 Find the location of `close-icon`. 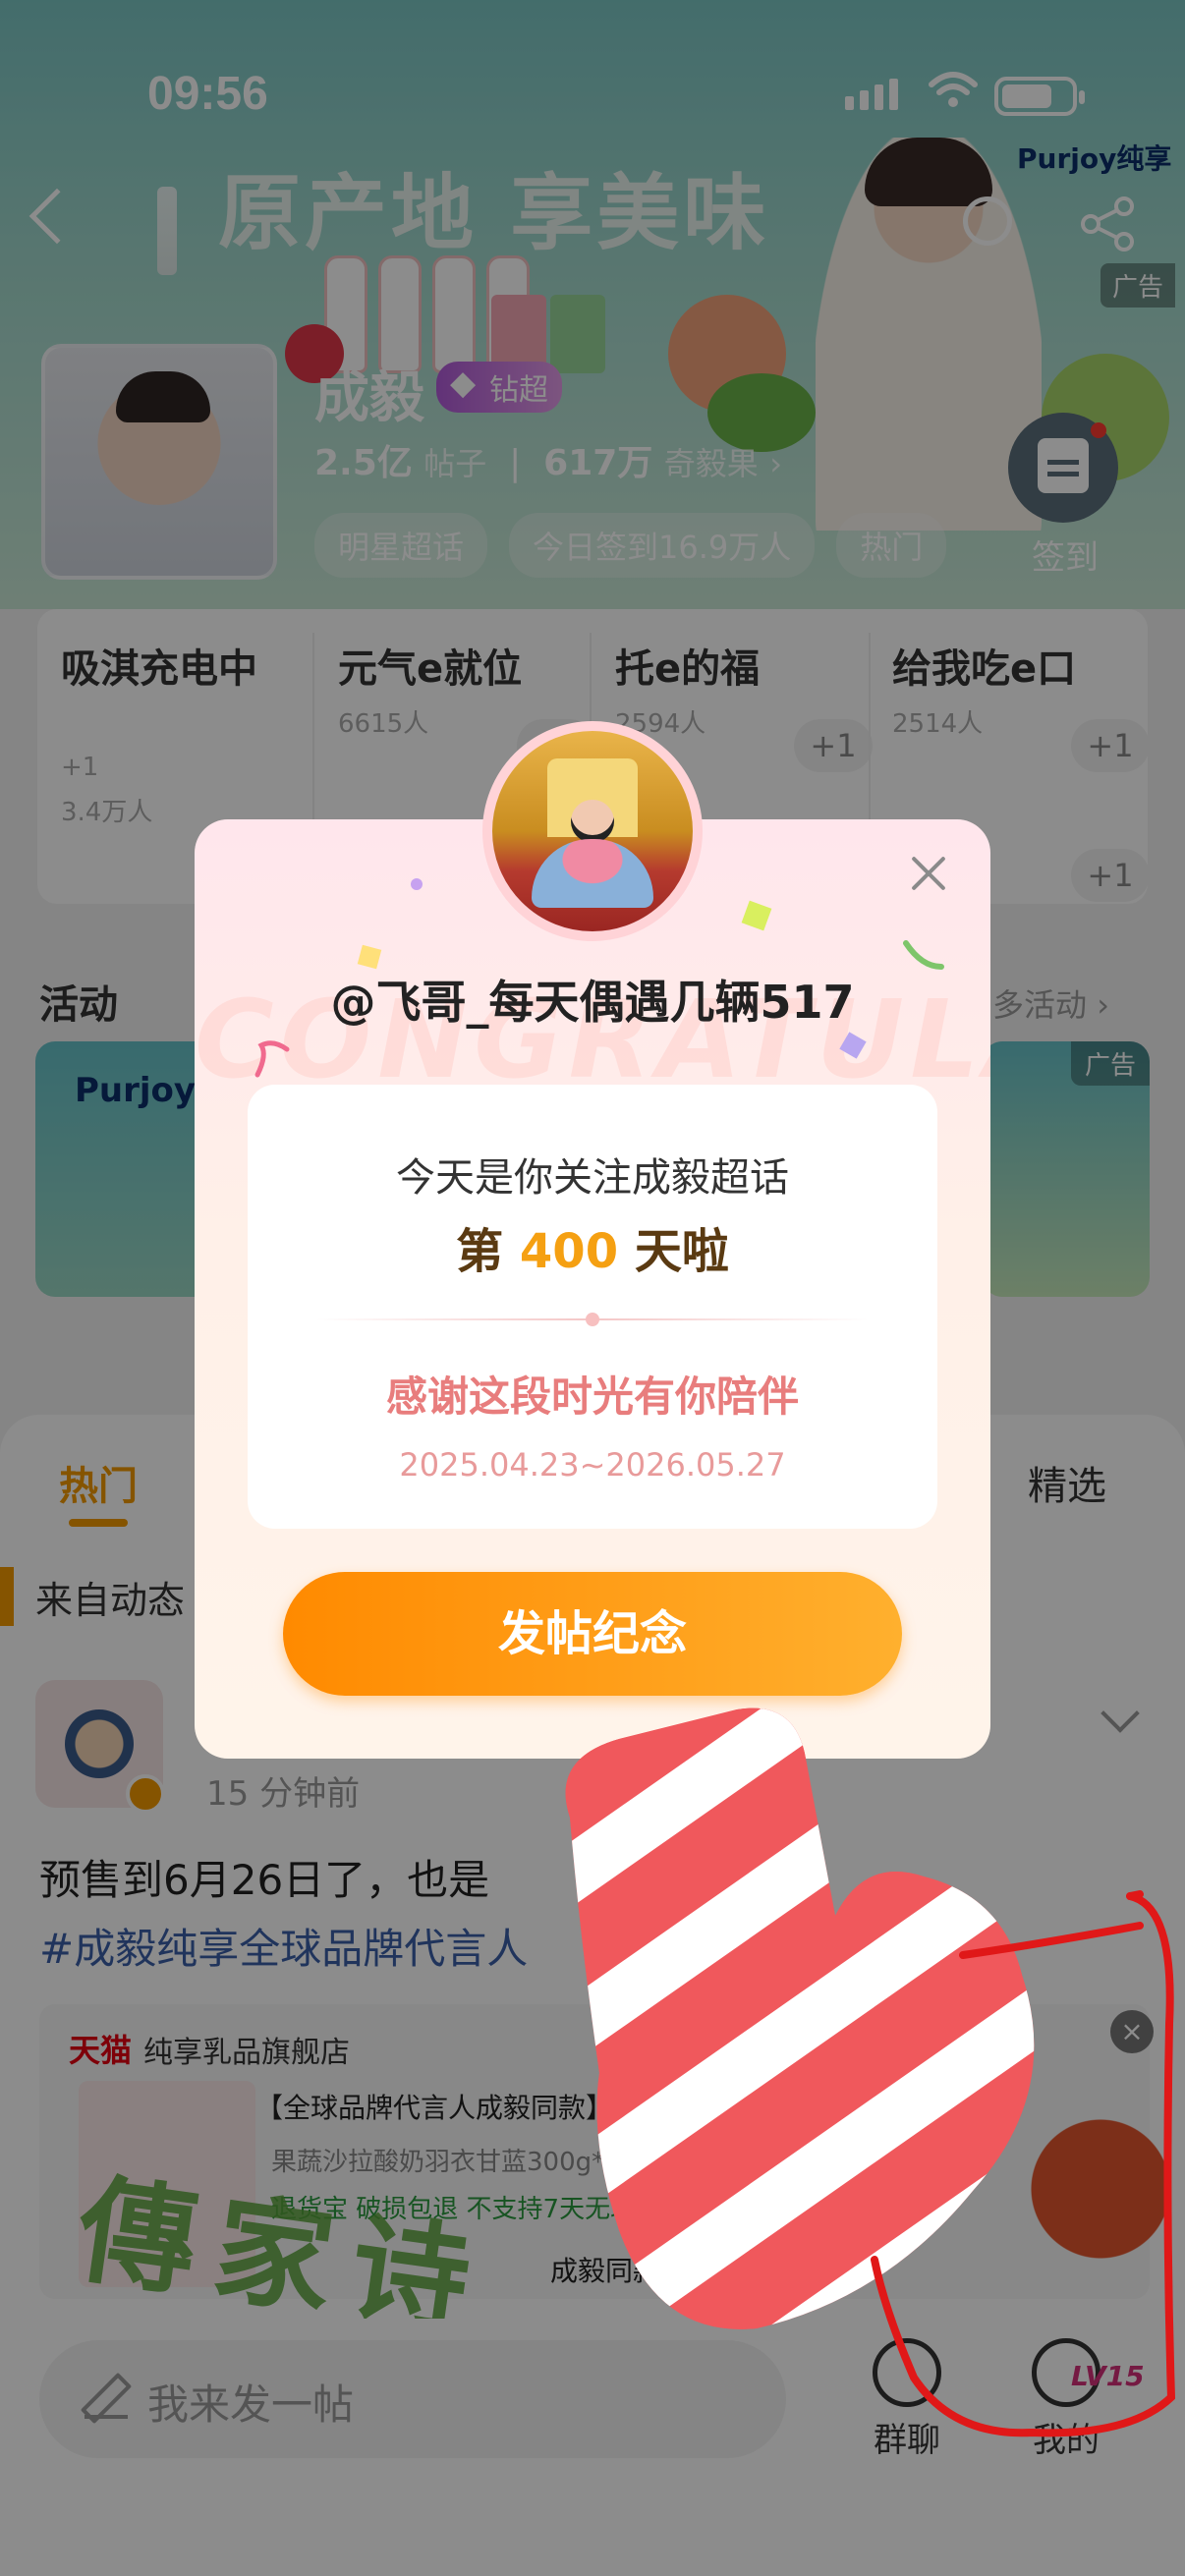

close-icon is located at coordinates (929, 873).